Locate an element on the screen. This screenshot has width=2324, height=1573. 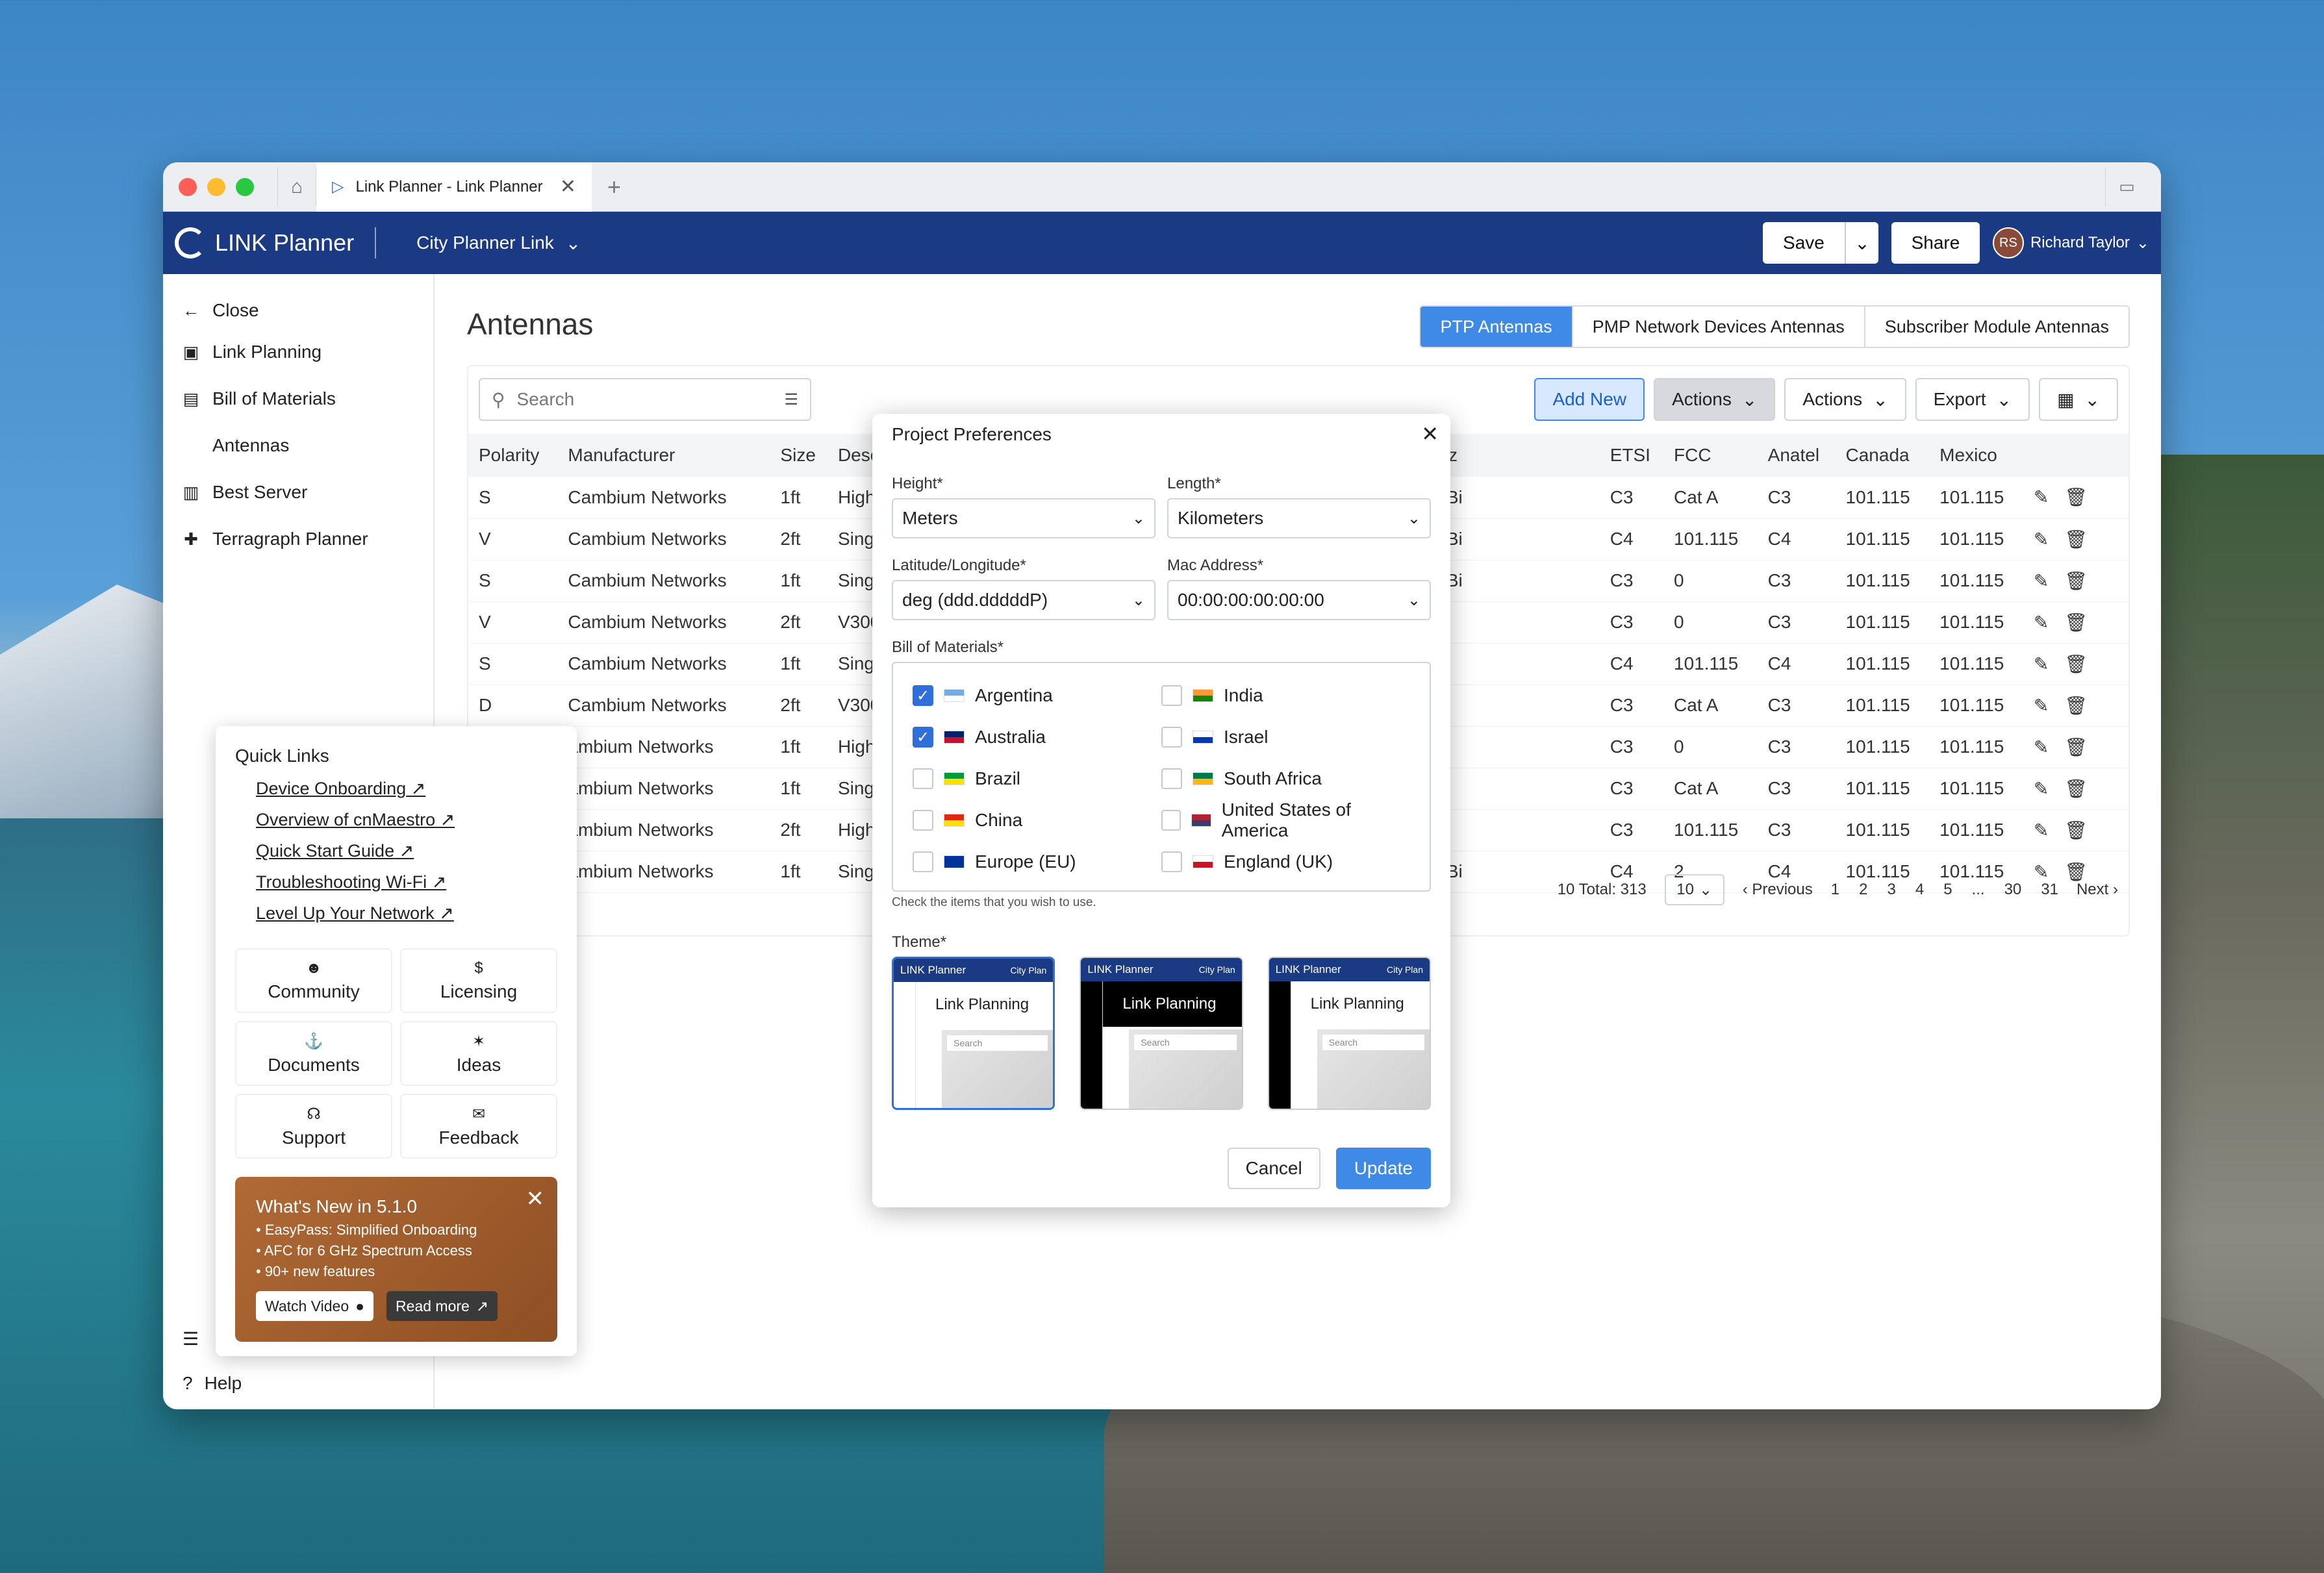
checkbox-united-states-of-america: United States of America is located at coordinates (1285, 820).